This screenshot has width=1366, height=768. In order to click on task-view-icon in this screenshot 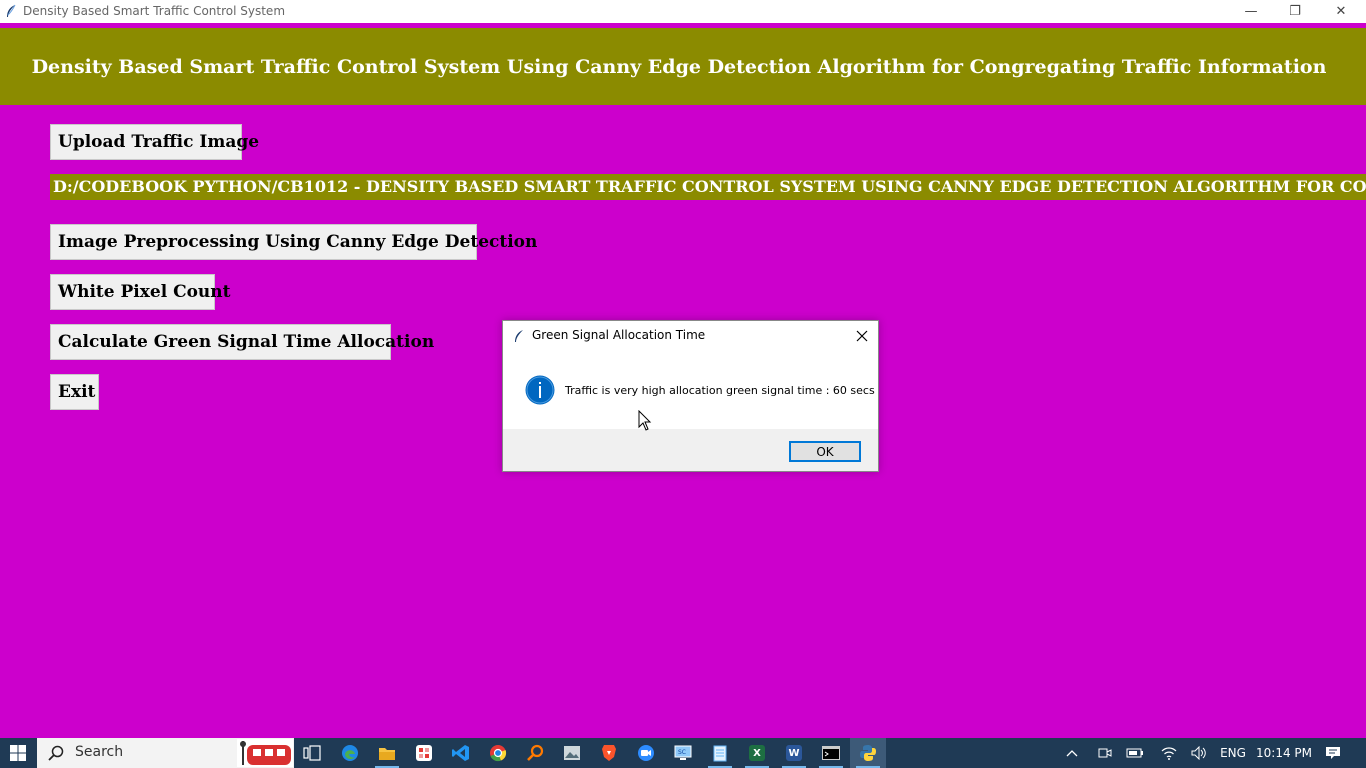, I will do `click(312, 753)`.